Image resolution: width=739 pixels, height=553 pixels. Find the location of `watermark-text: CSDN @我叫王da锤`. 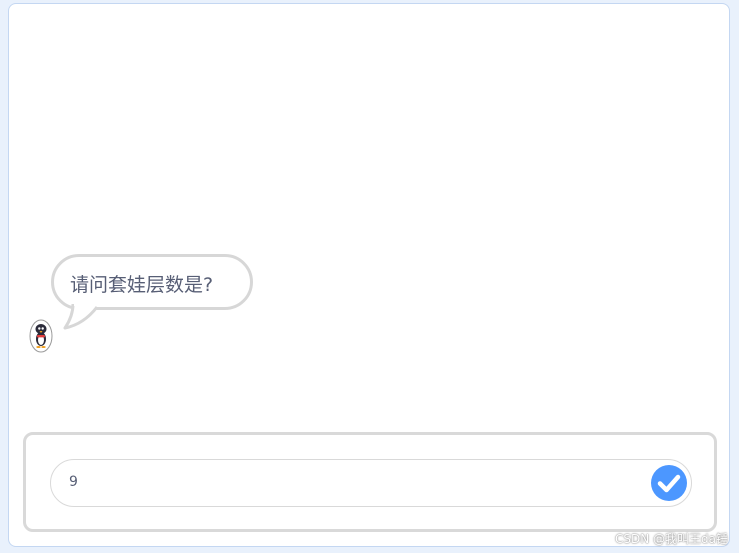

watermark-text: CSDN @我叫王da锤 is located at coordinates (671, 539).